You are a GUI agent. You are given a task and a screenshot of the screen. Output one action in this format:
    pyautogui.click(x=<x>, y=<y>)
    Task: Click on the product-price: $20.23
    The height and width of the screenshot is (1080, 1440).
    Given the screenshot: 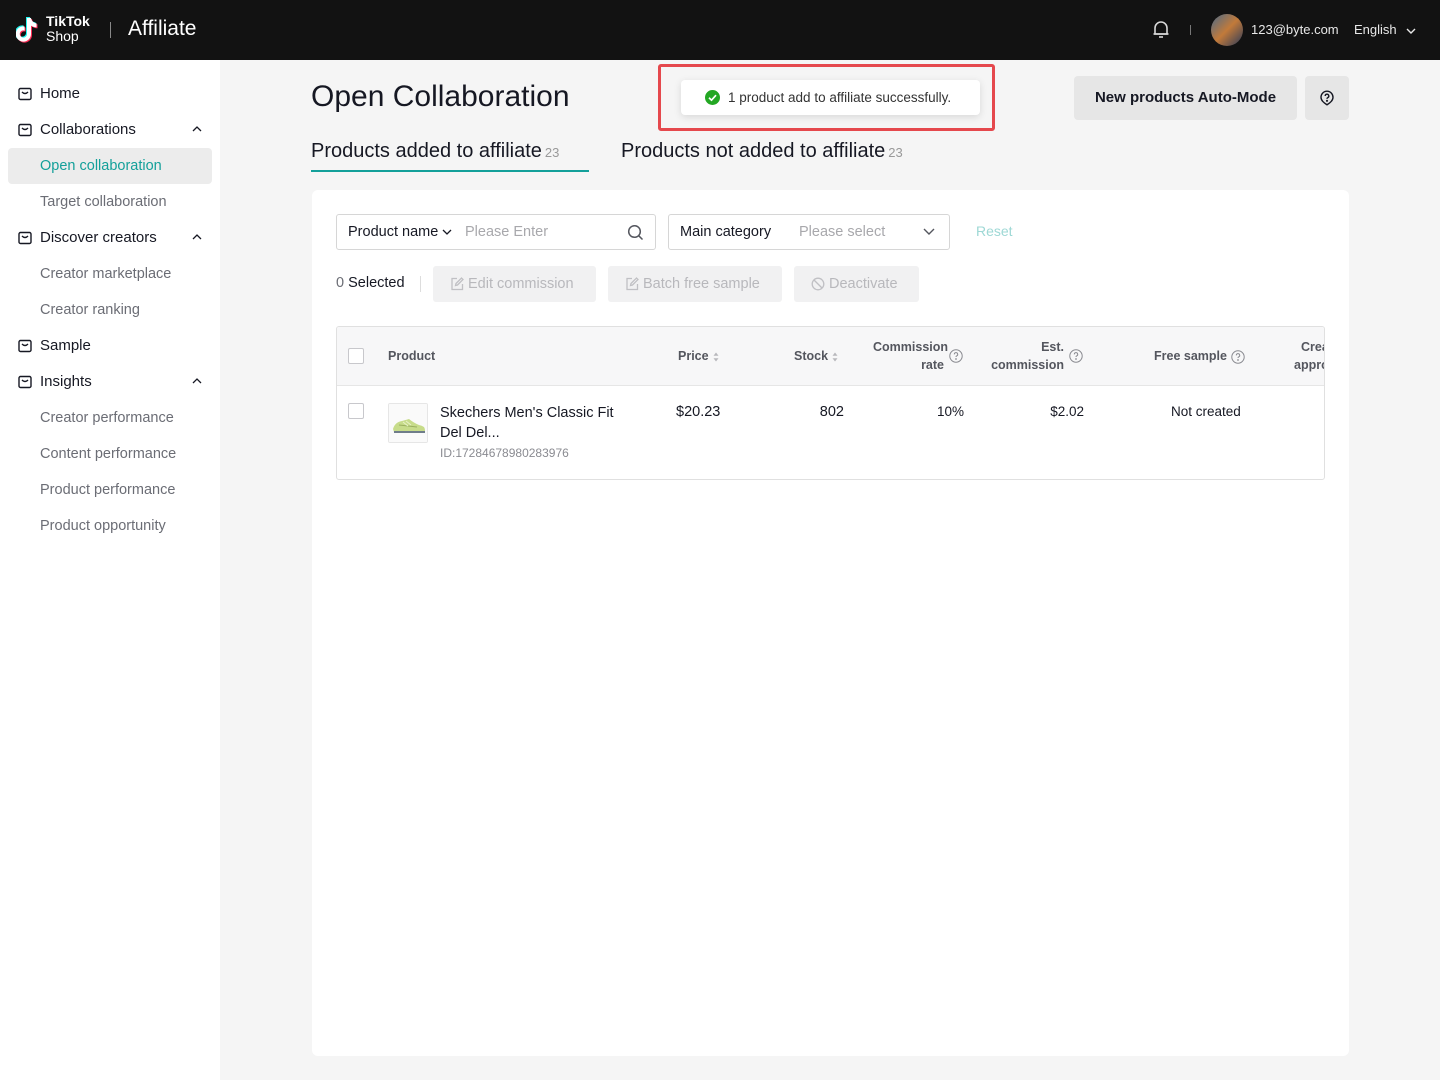 What is the action you would take?
    pyautogui.click(x=698, y=412)
    